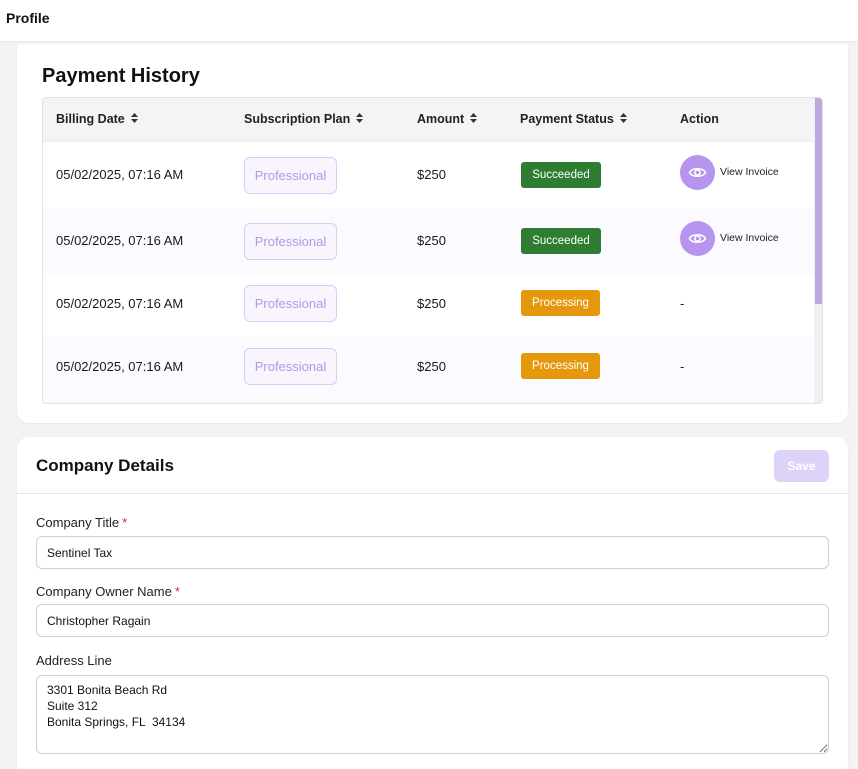 This screenshot has height=769, width=858. What do you see at coordinates (429, 21) in the screenshot?
I see `top-bar: Profile` at bounding box center [429, 21].